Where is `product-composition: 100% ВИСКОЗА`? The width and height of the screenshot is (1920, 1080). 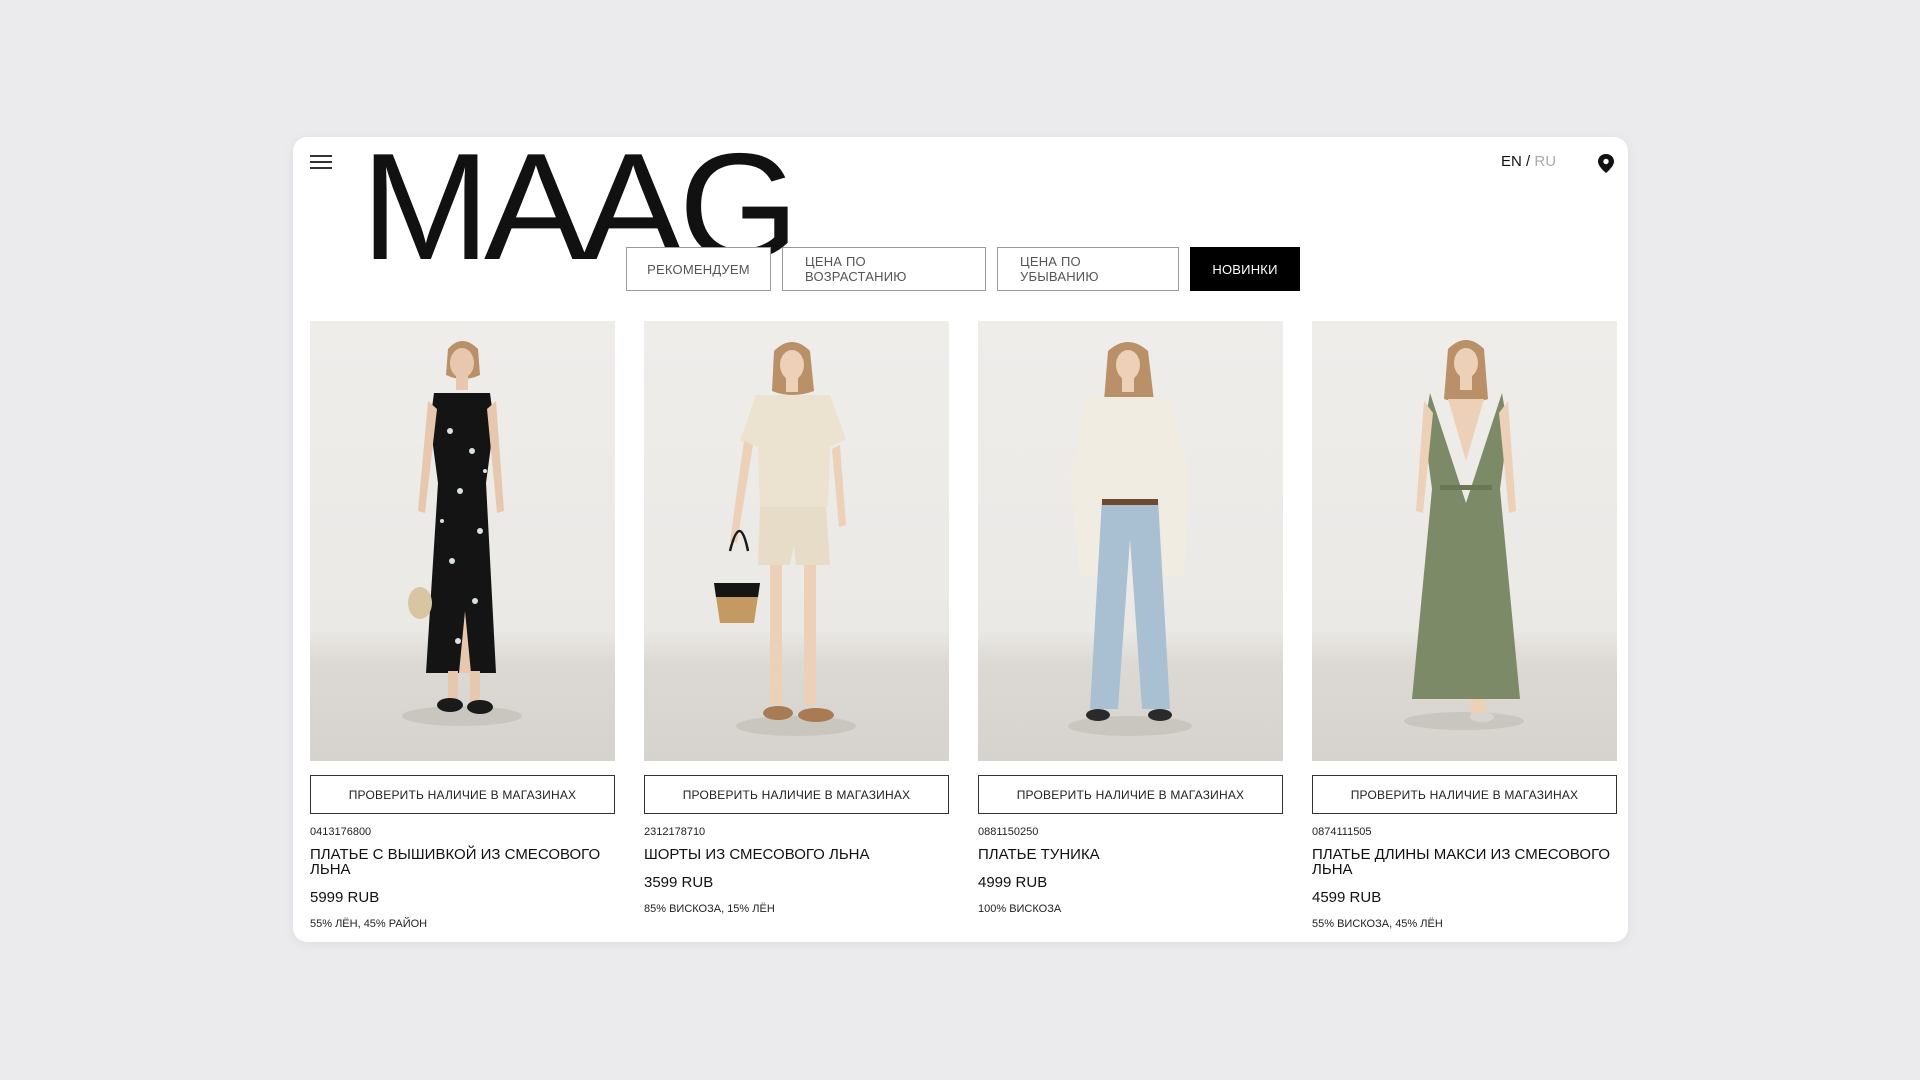
product-composition: 100% ВИСКОЗА is located at coordinates (1020, 909).